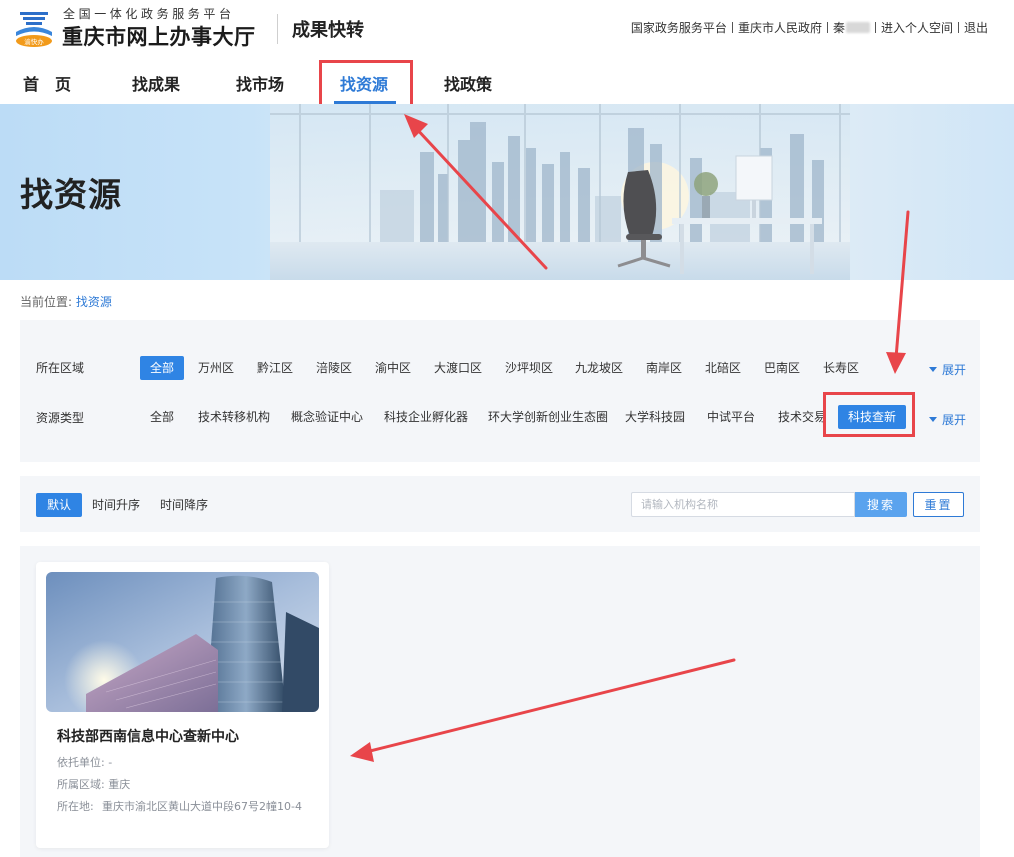 This screenshot has height=857, width=1014. What do you see at coordinates (500, 504) in the screenshot?
I see `sort-search-bar: 默认 时间升序 时间降序 搜索 重置` at bounding box center [500, 504].